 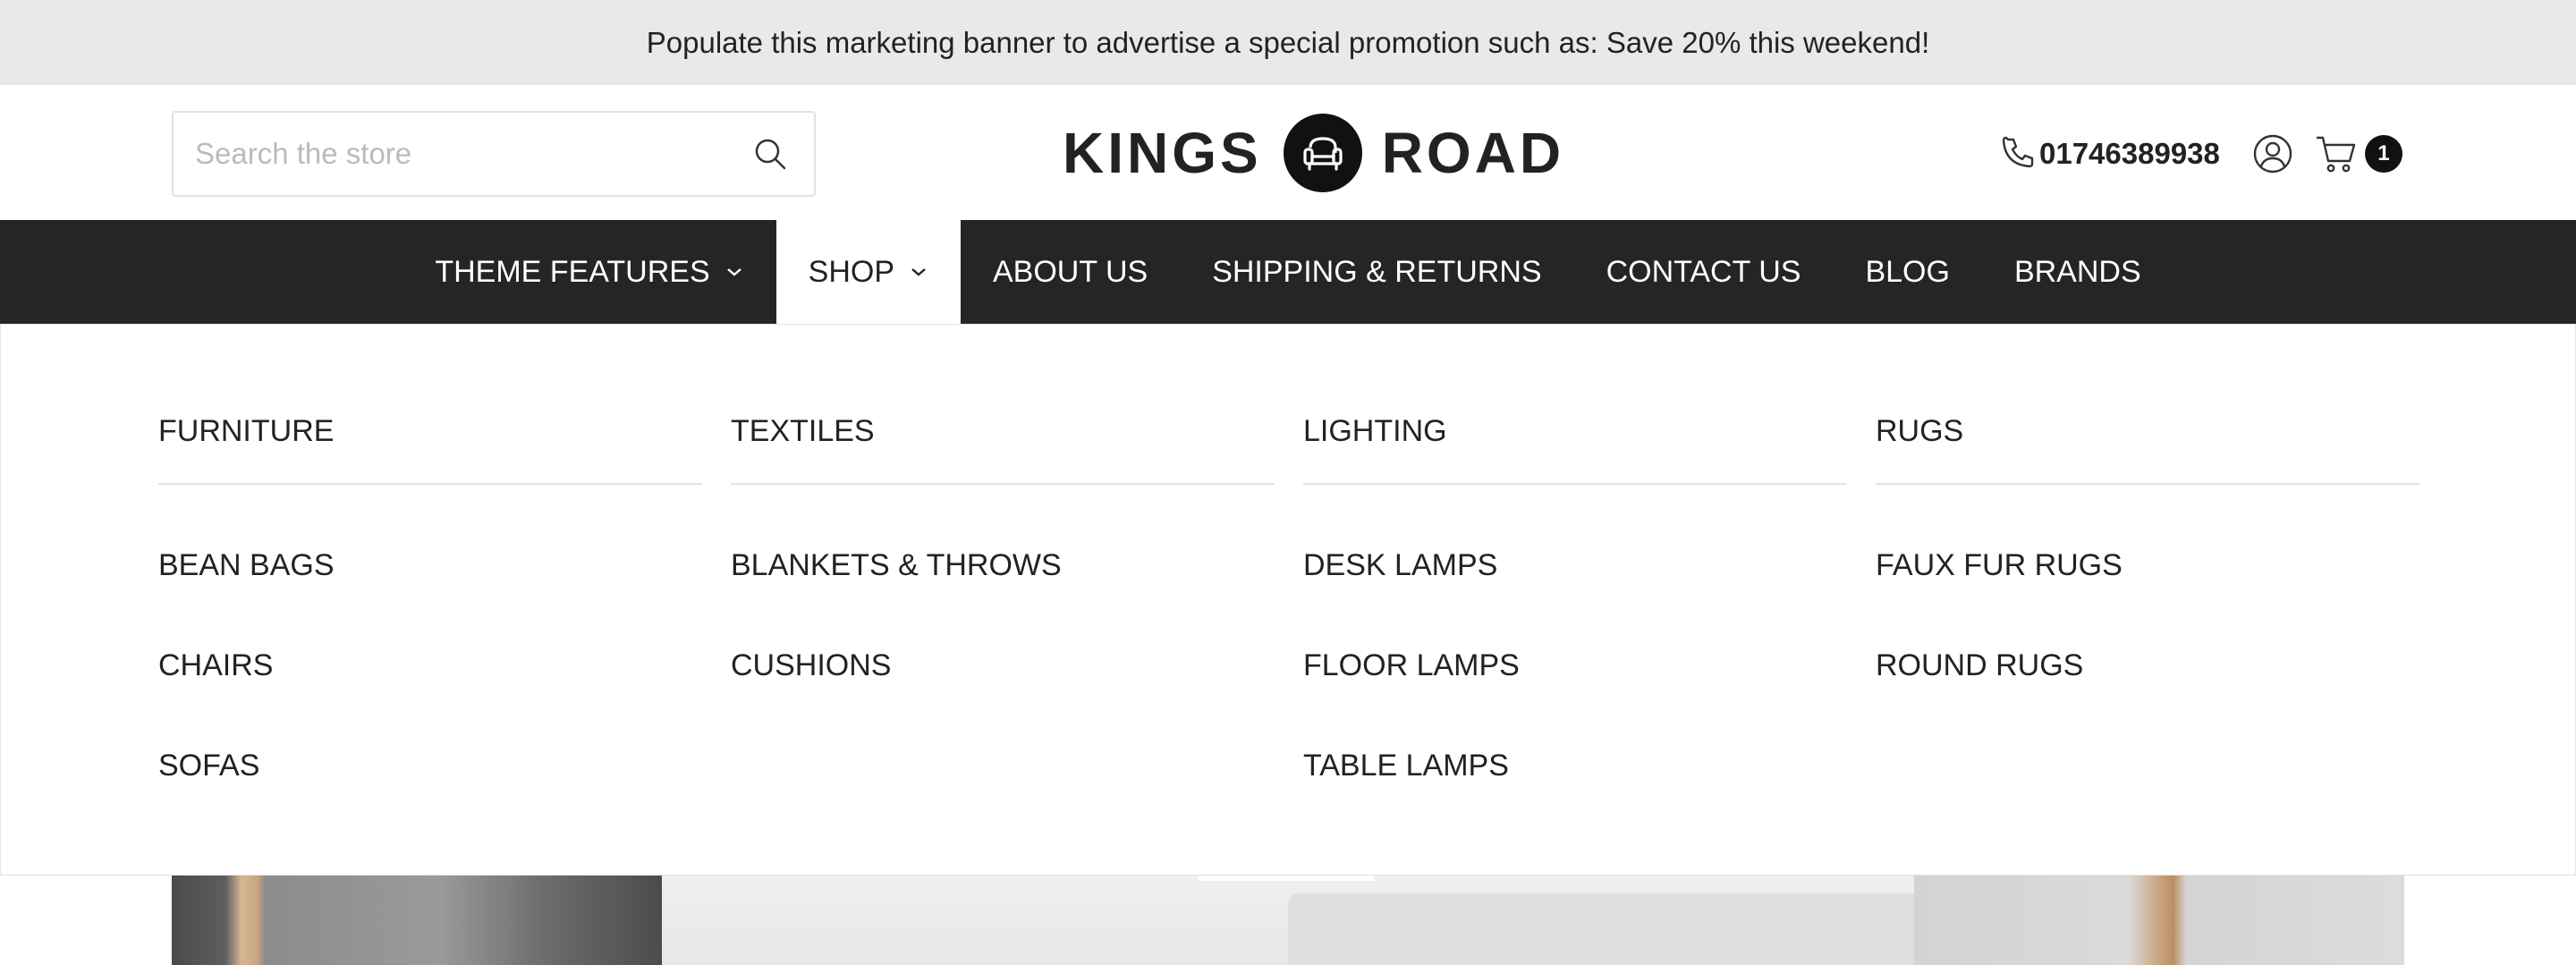 I want to click on megamenu-heading: LIGHTING, so click(x=1375, y=431).